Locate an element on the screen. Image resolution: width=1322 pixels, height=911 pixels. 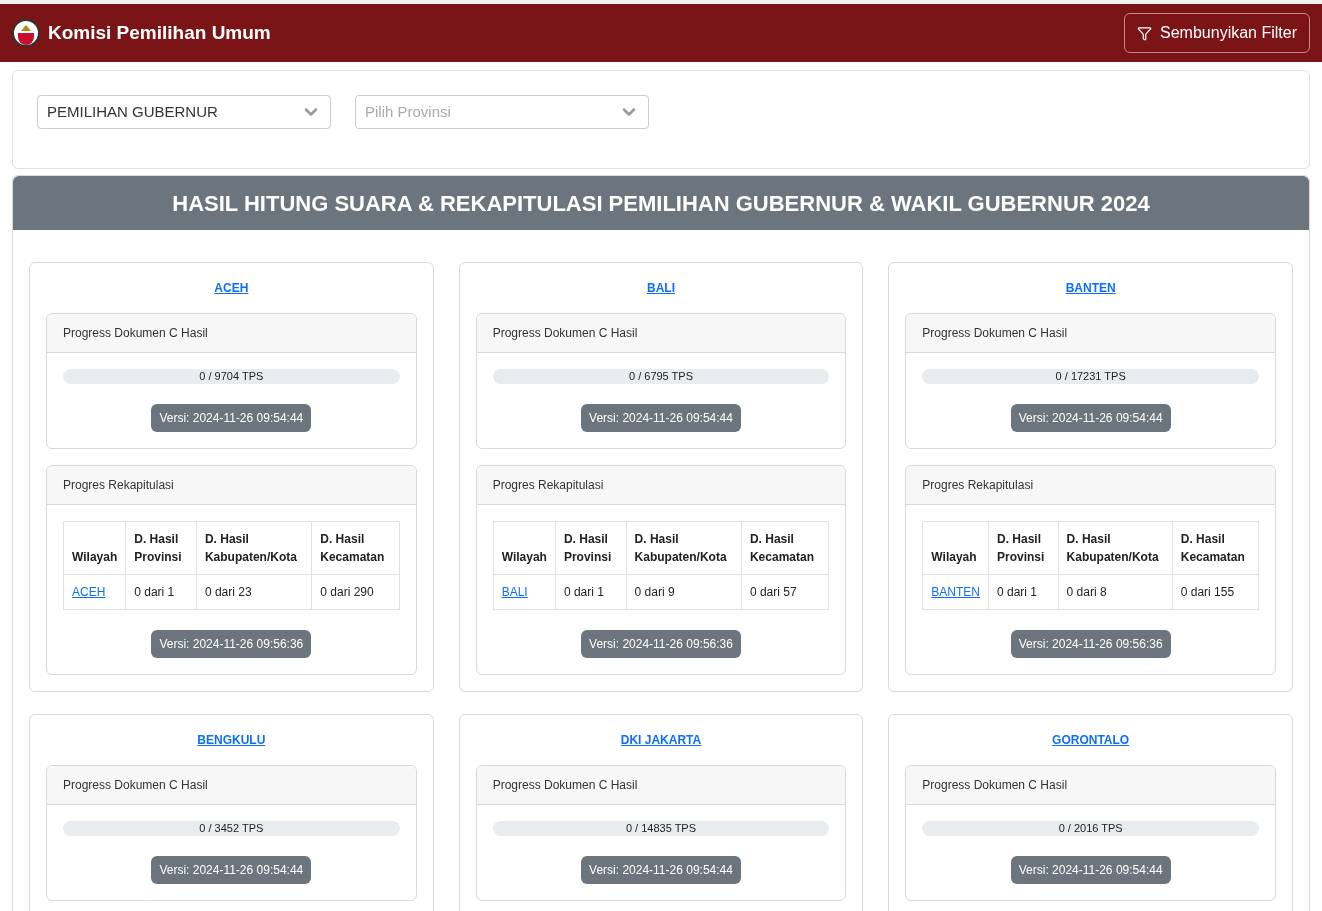
table-cell: 0 dari 8 is located at coordinates (1086, 592).